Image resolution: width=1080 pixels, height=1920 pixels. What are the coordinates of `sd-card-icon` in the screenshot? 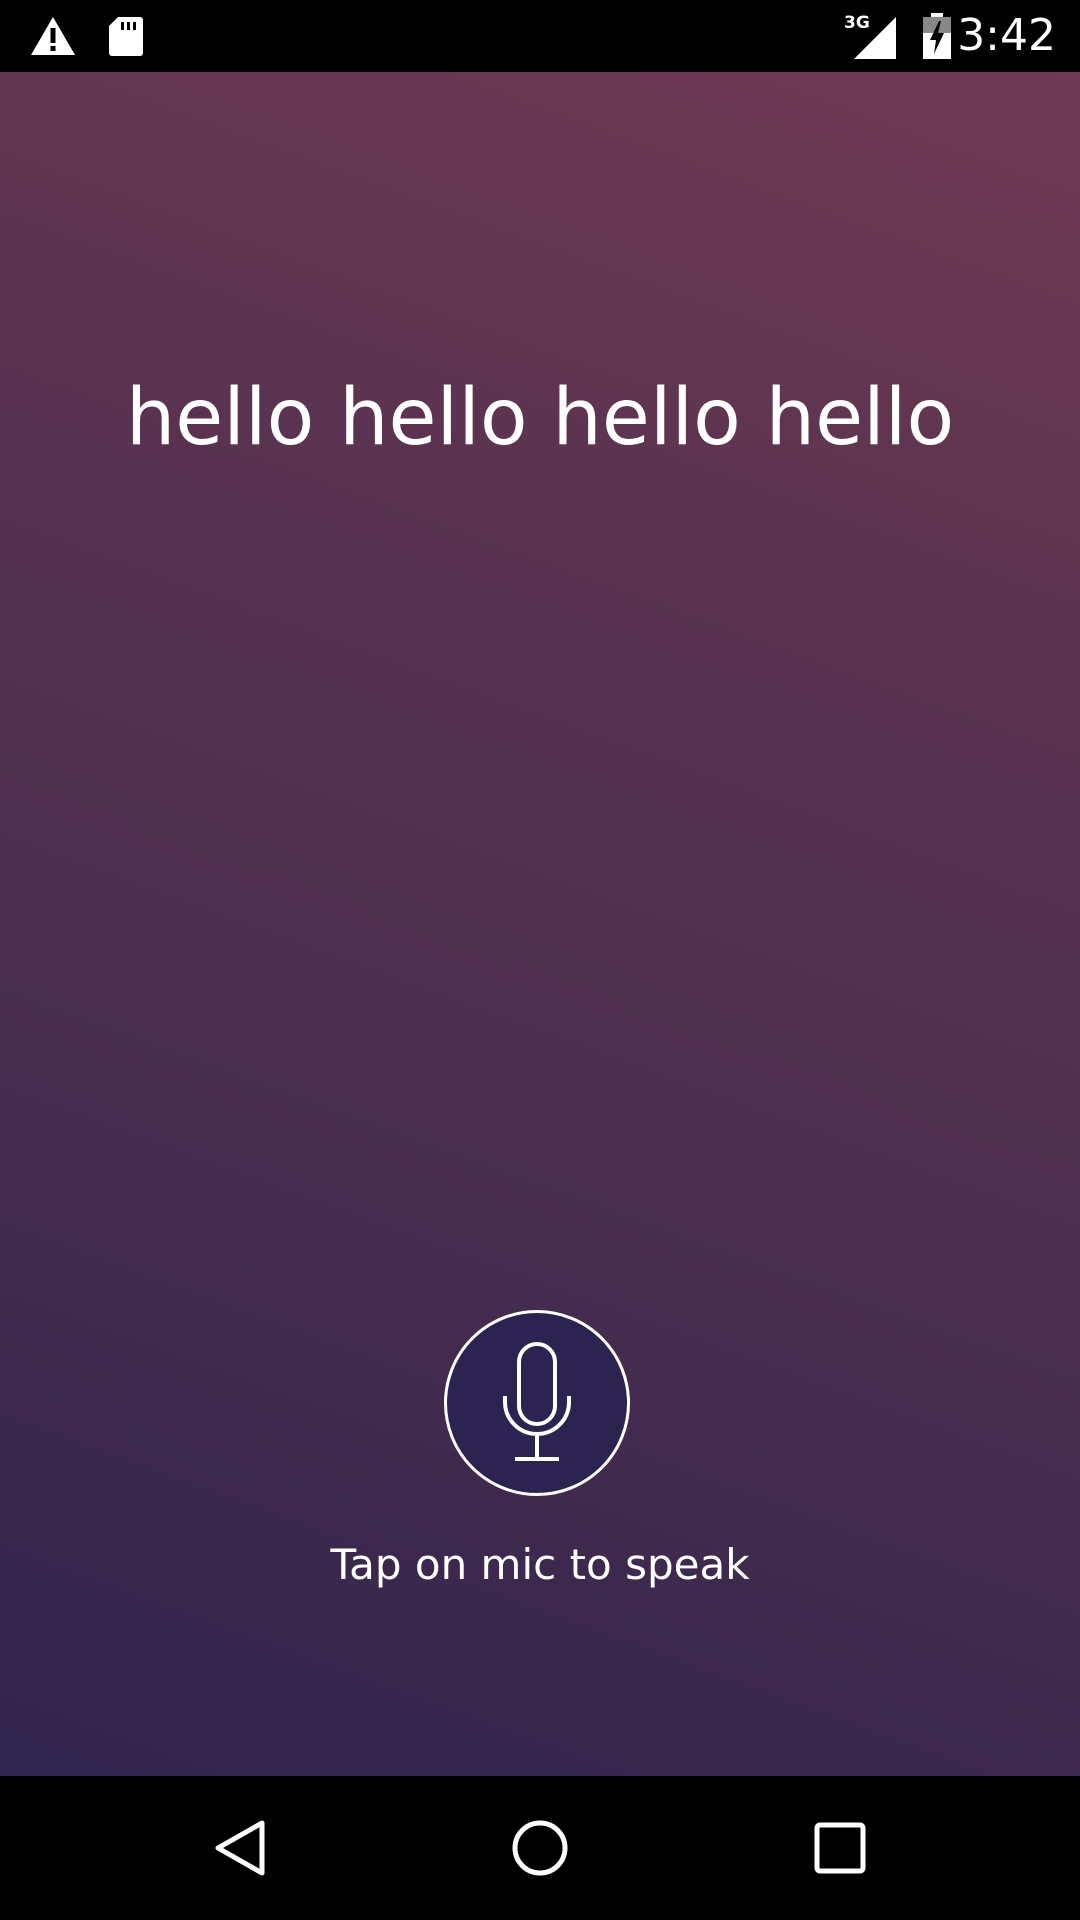 It's located at (126, 36).